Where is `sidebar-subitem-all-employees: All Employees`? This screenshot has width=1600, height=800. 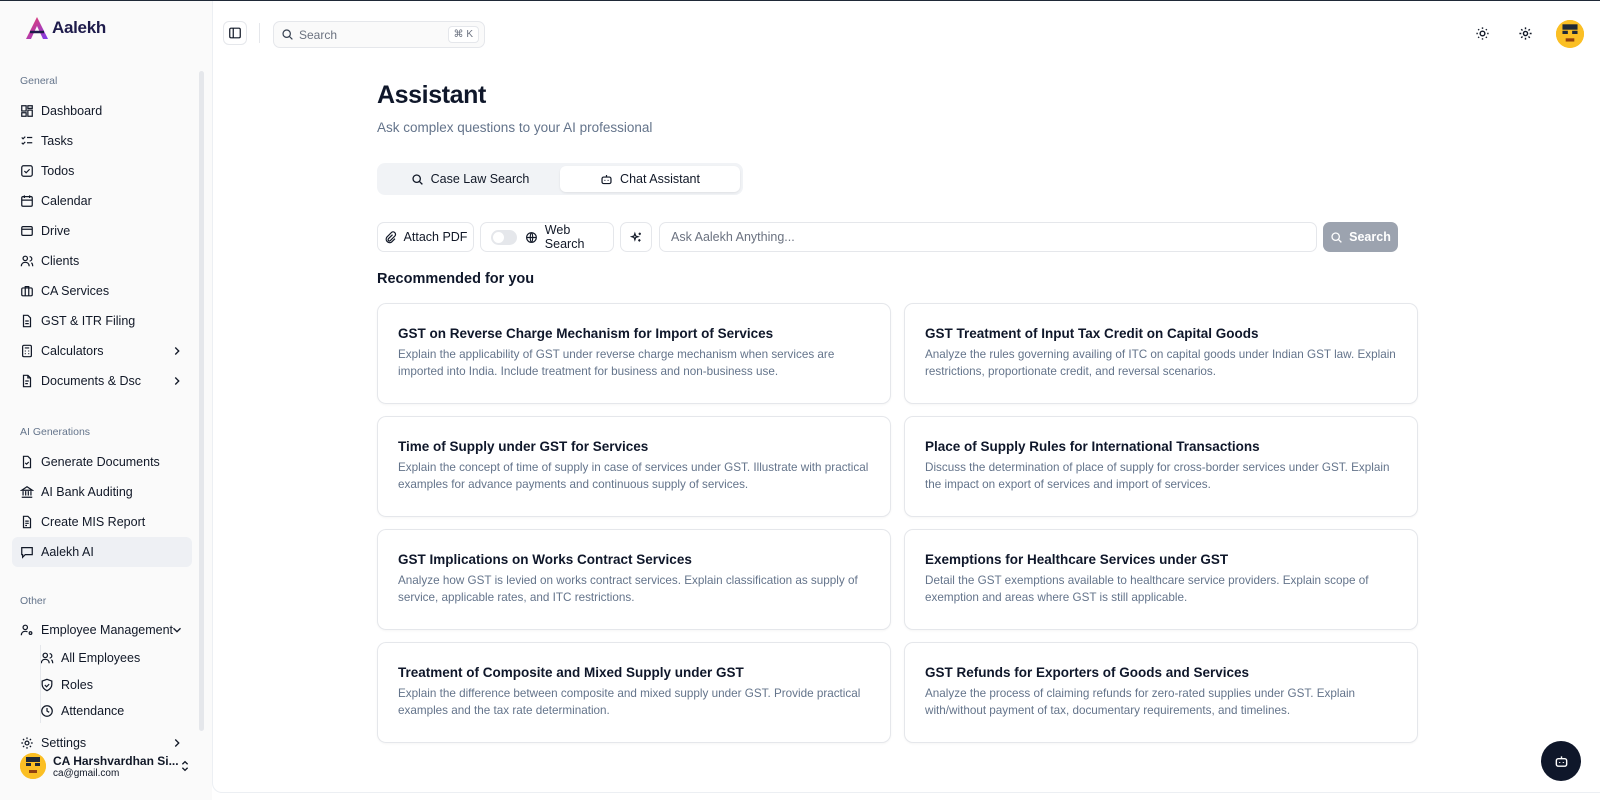 sidebar-subitem-all-employees: All Employees is located at coordinates (102, 658).